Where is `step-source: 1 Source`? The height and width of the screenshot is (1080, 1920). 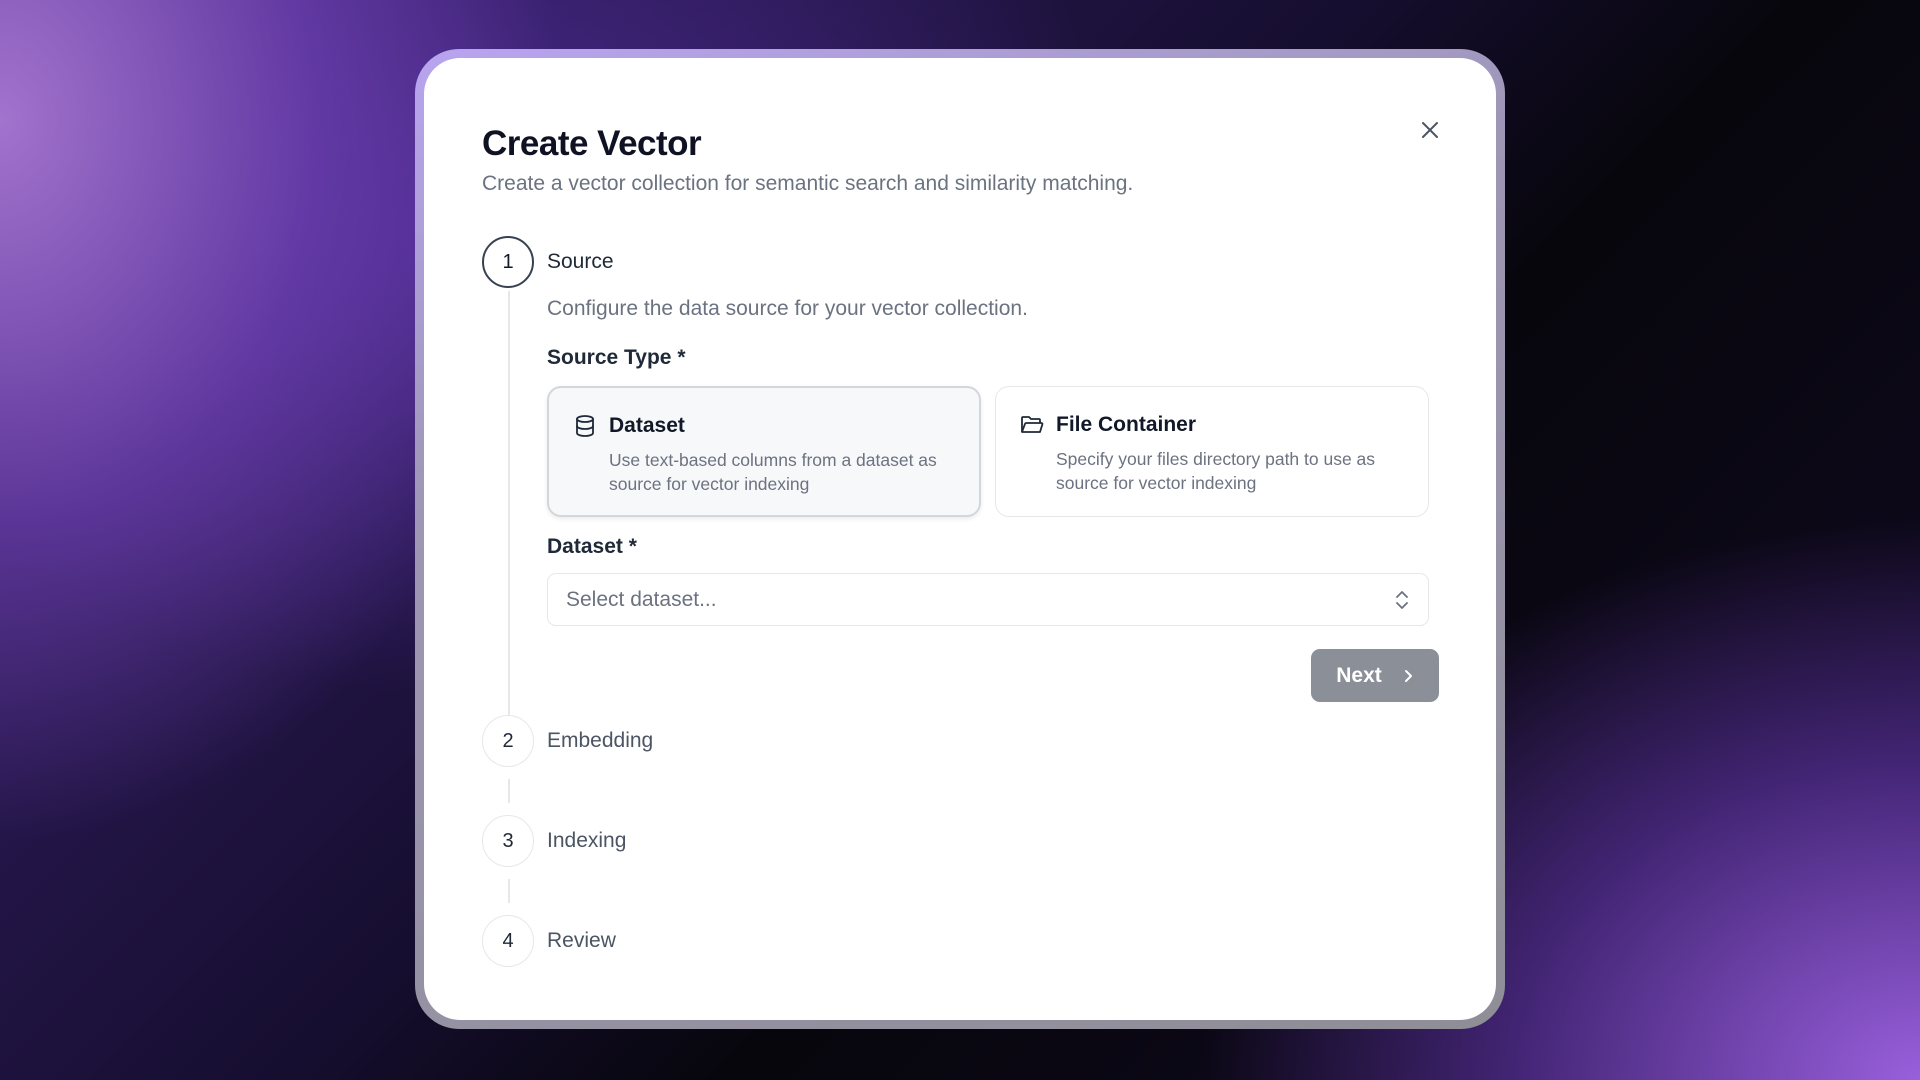
step-source: 1 Source is located at coordinates (548, 262).